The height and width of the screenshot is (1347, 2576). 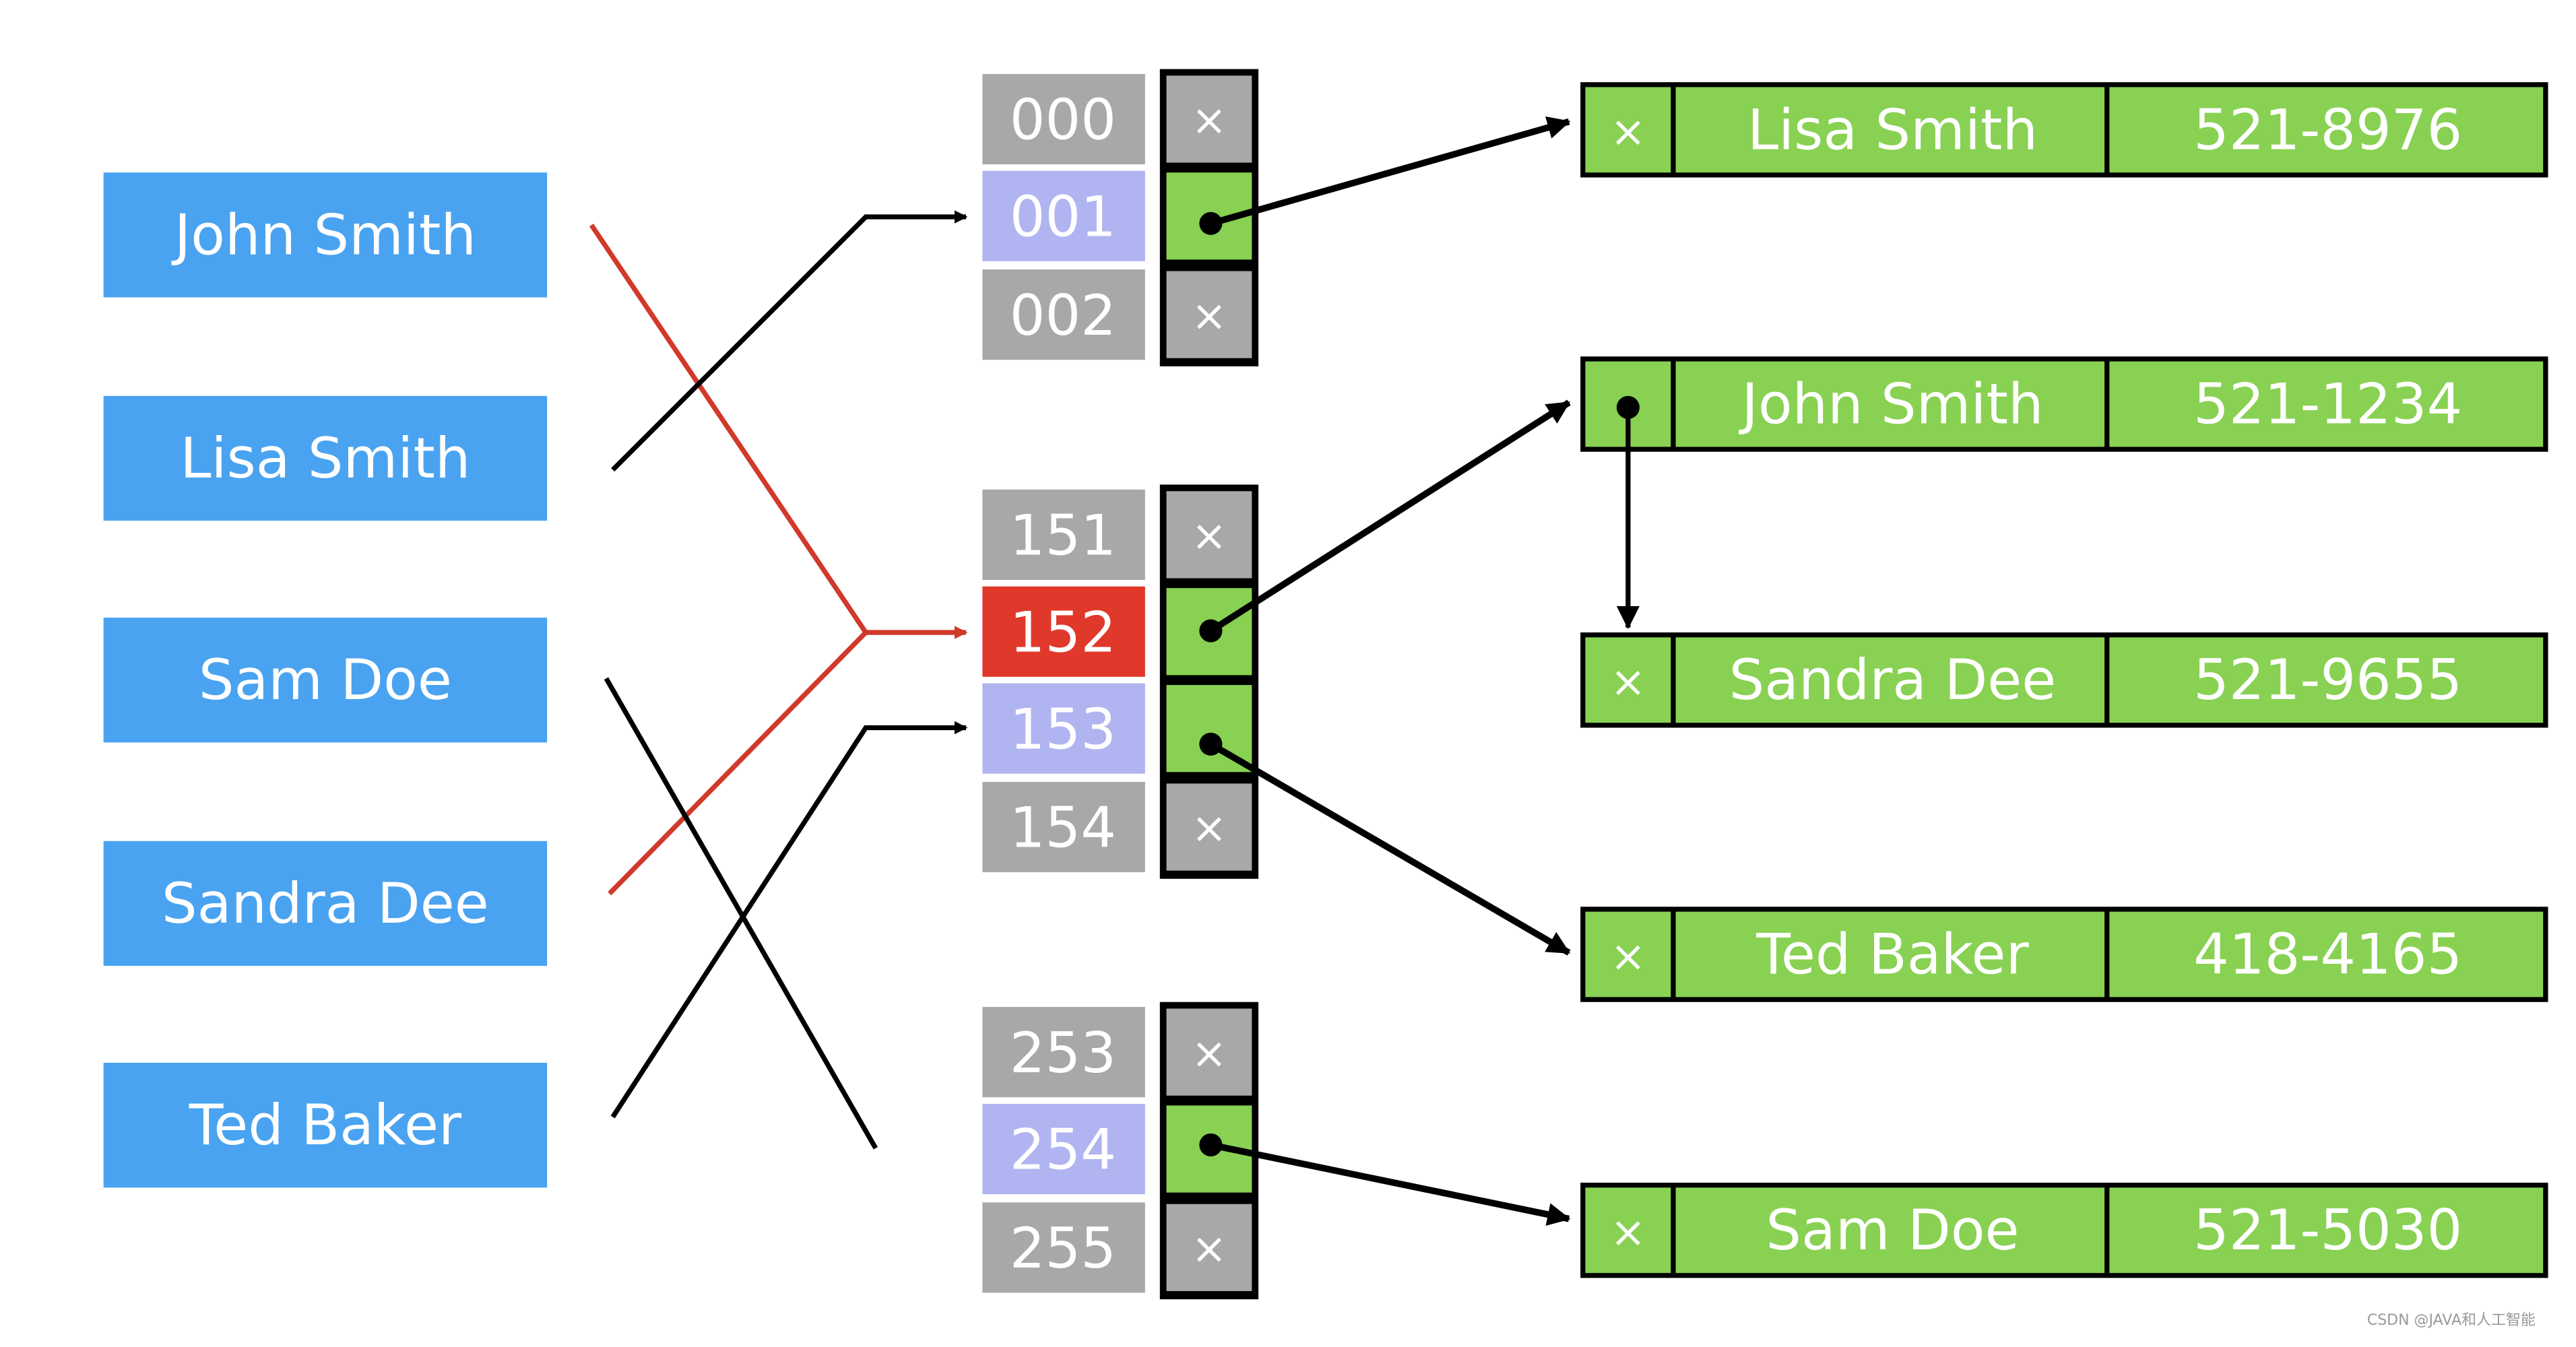 What do you see at coordinates (2327, 680) in the screenshot?
I see `entry-phone: 521-9655` at bounding box center [2327, 680].